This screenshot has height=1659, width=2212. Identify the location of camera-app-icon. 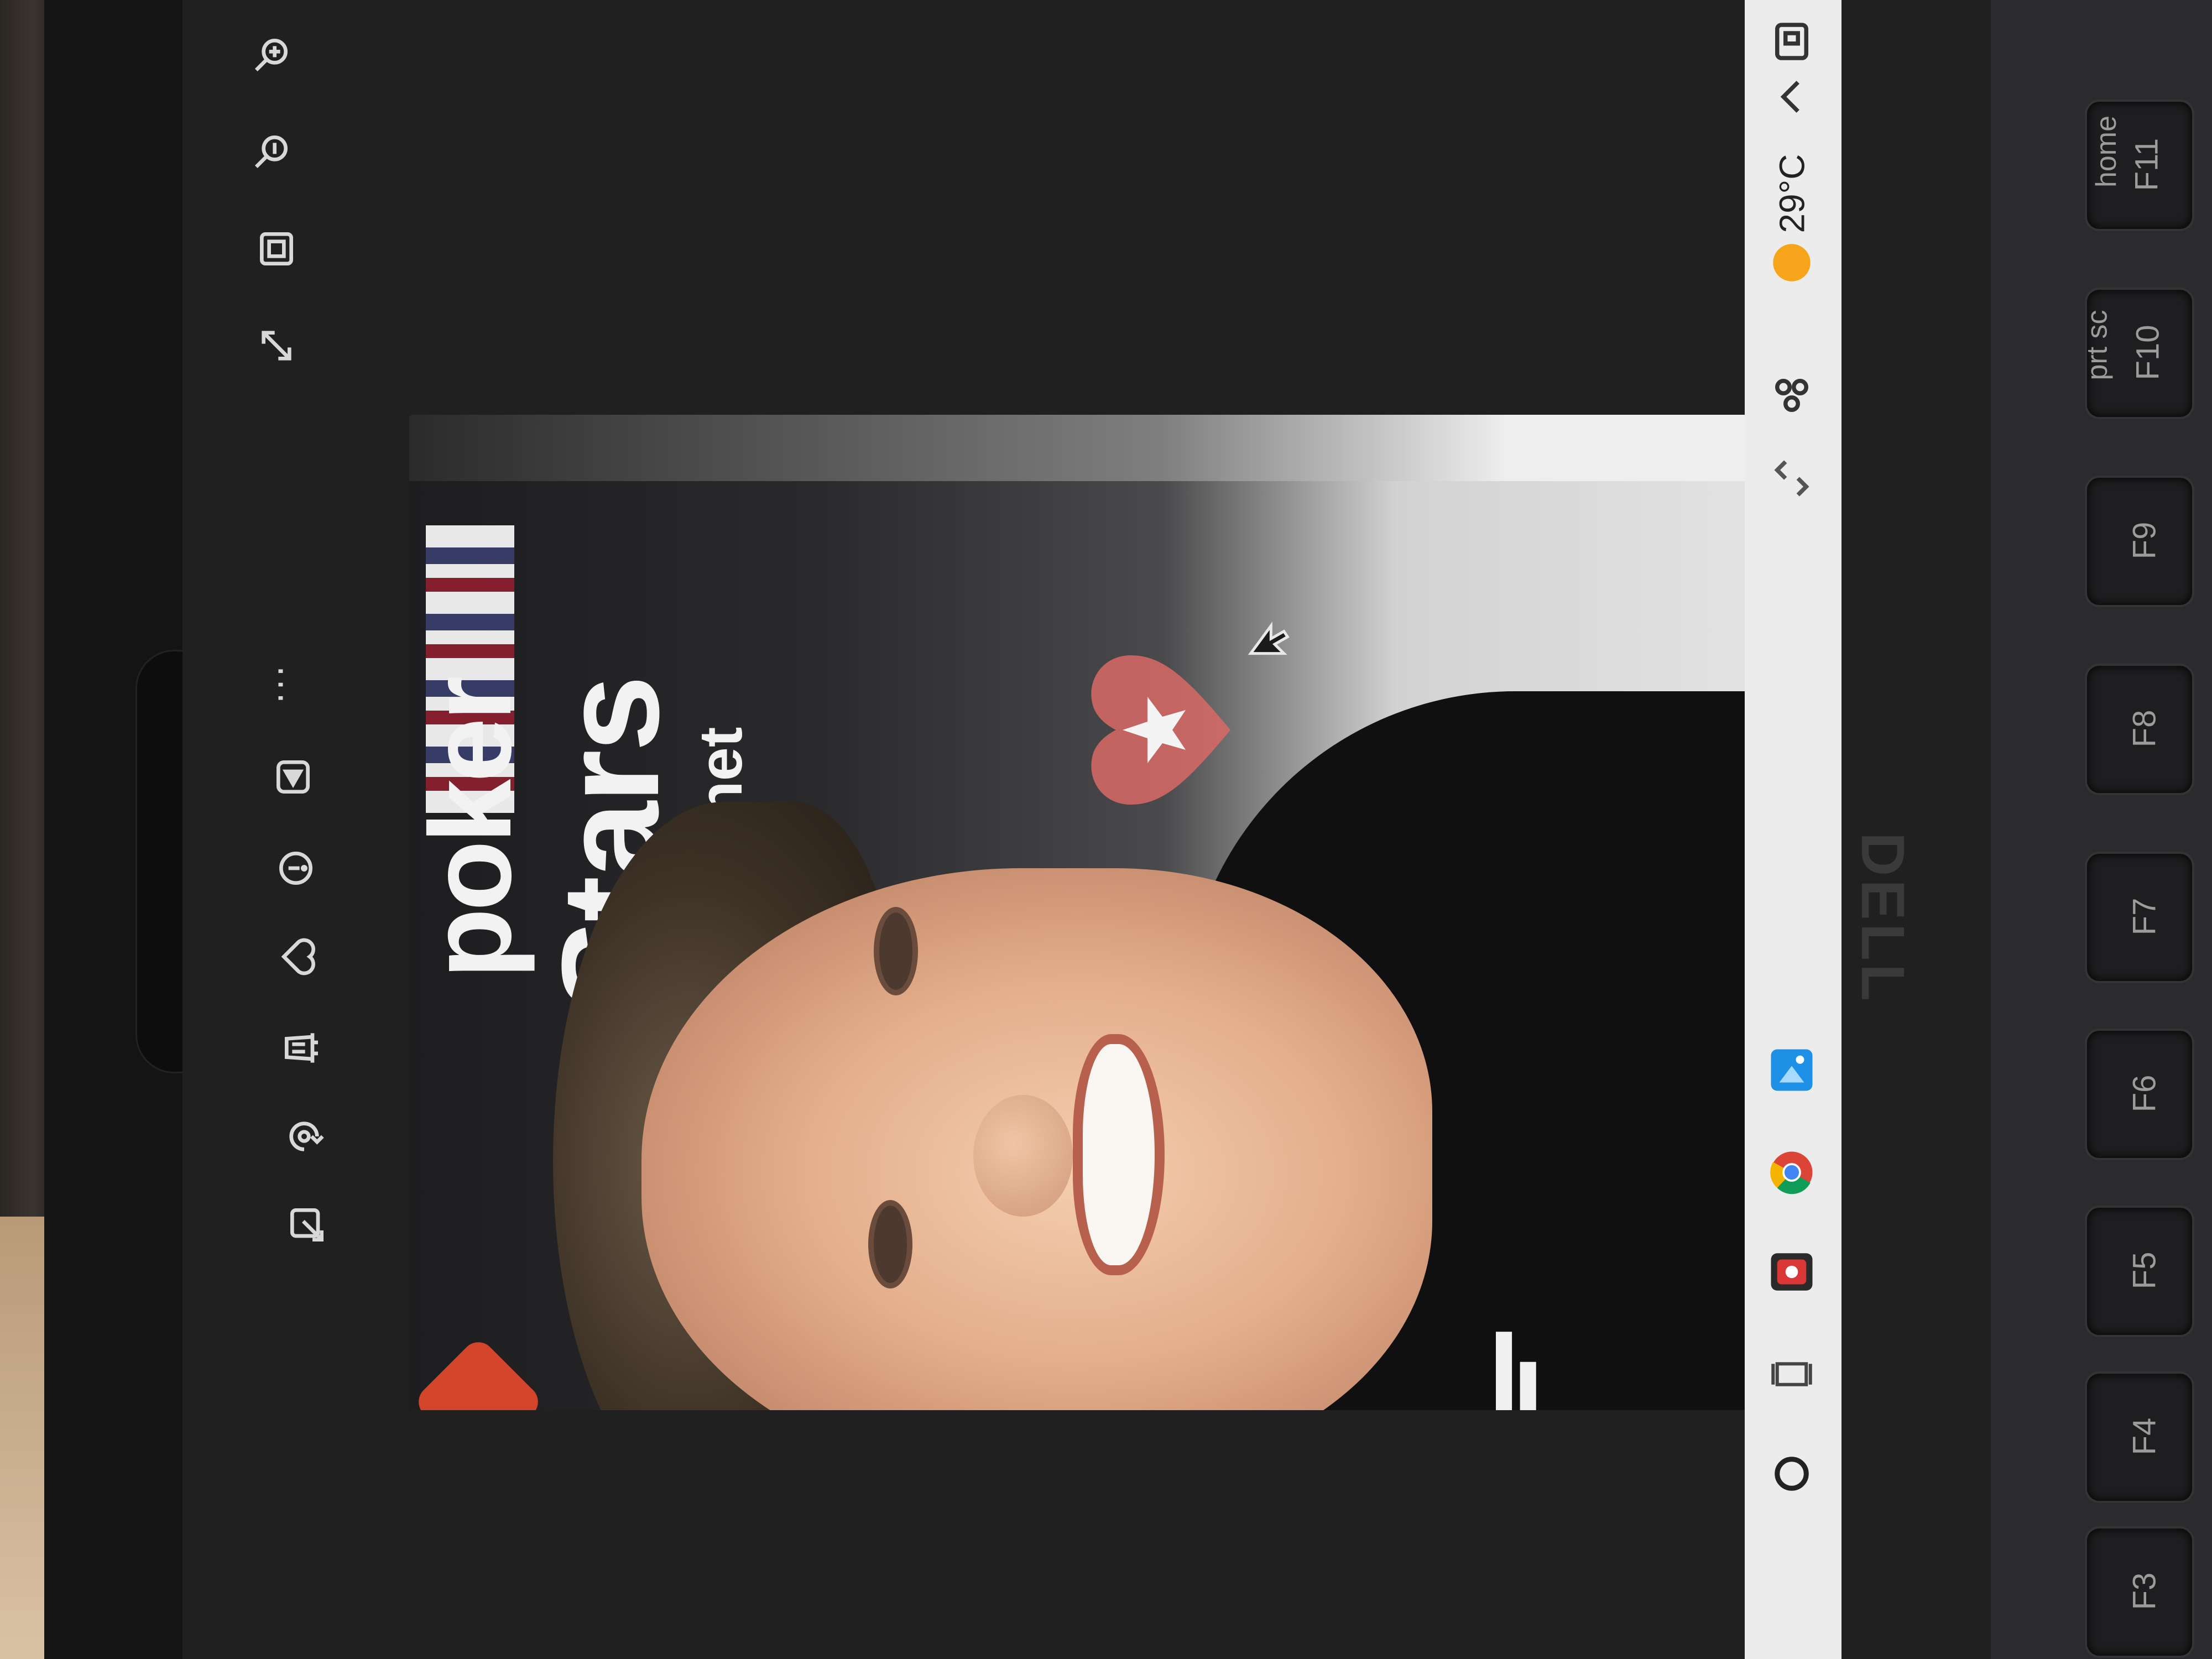
(1792, 1272).